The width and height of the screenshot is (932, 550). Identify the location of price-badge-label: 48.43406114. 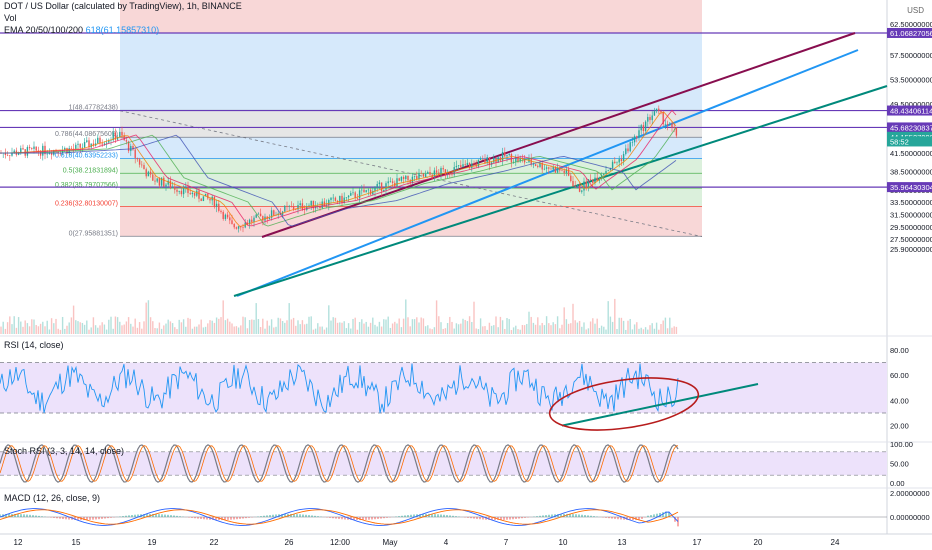
(911, 111).